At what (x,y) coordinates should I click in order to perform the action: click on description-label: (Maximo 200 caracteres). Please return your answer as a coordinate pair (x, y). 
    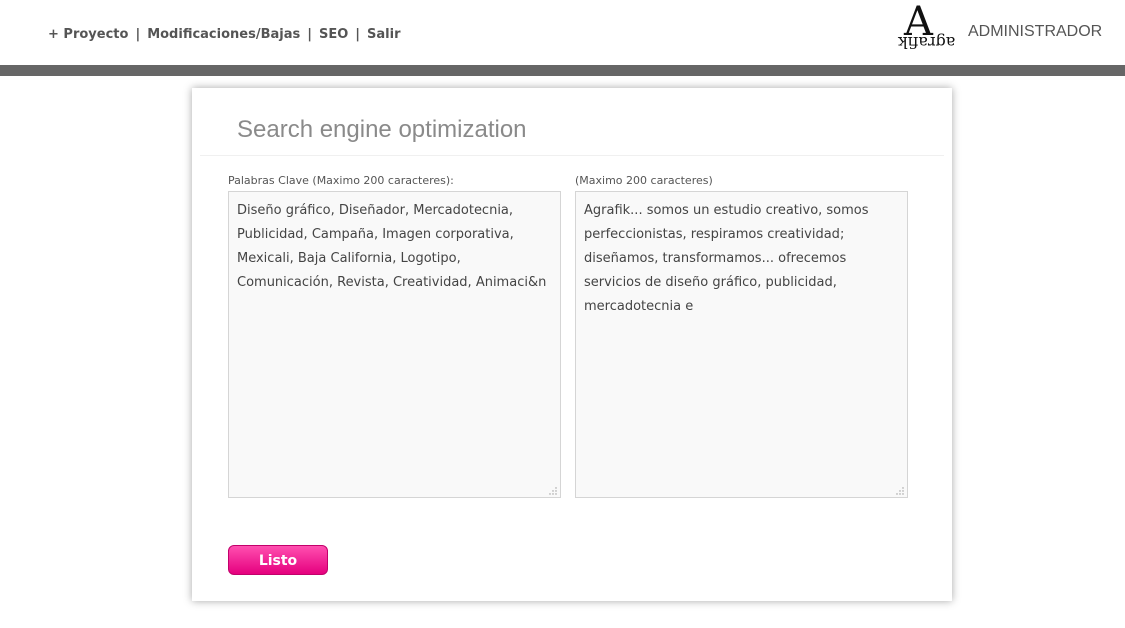
    Looking at the image, I should click on (644, 180).